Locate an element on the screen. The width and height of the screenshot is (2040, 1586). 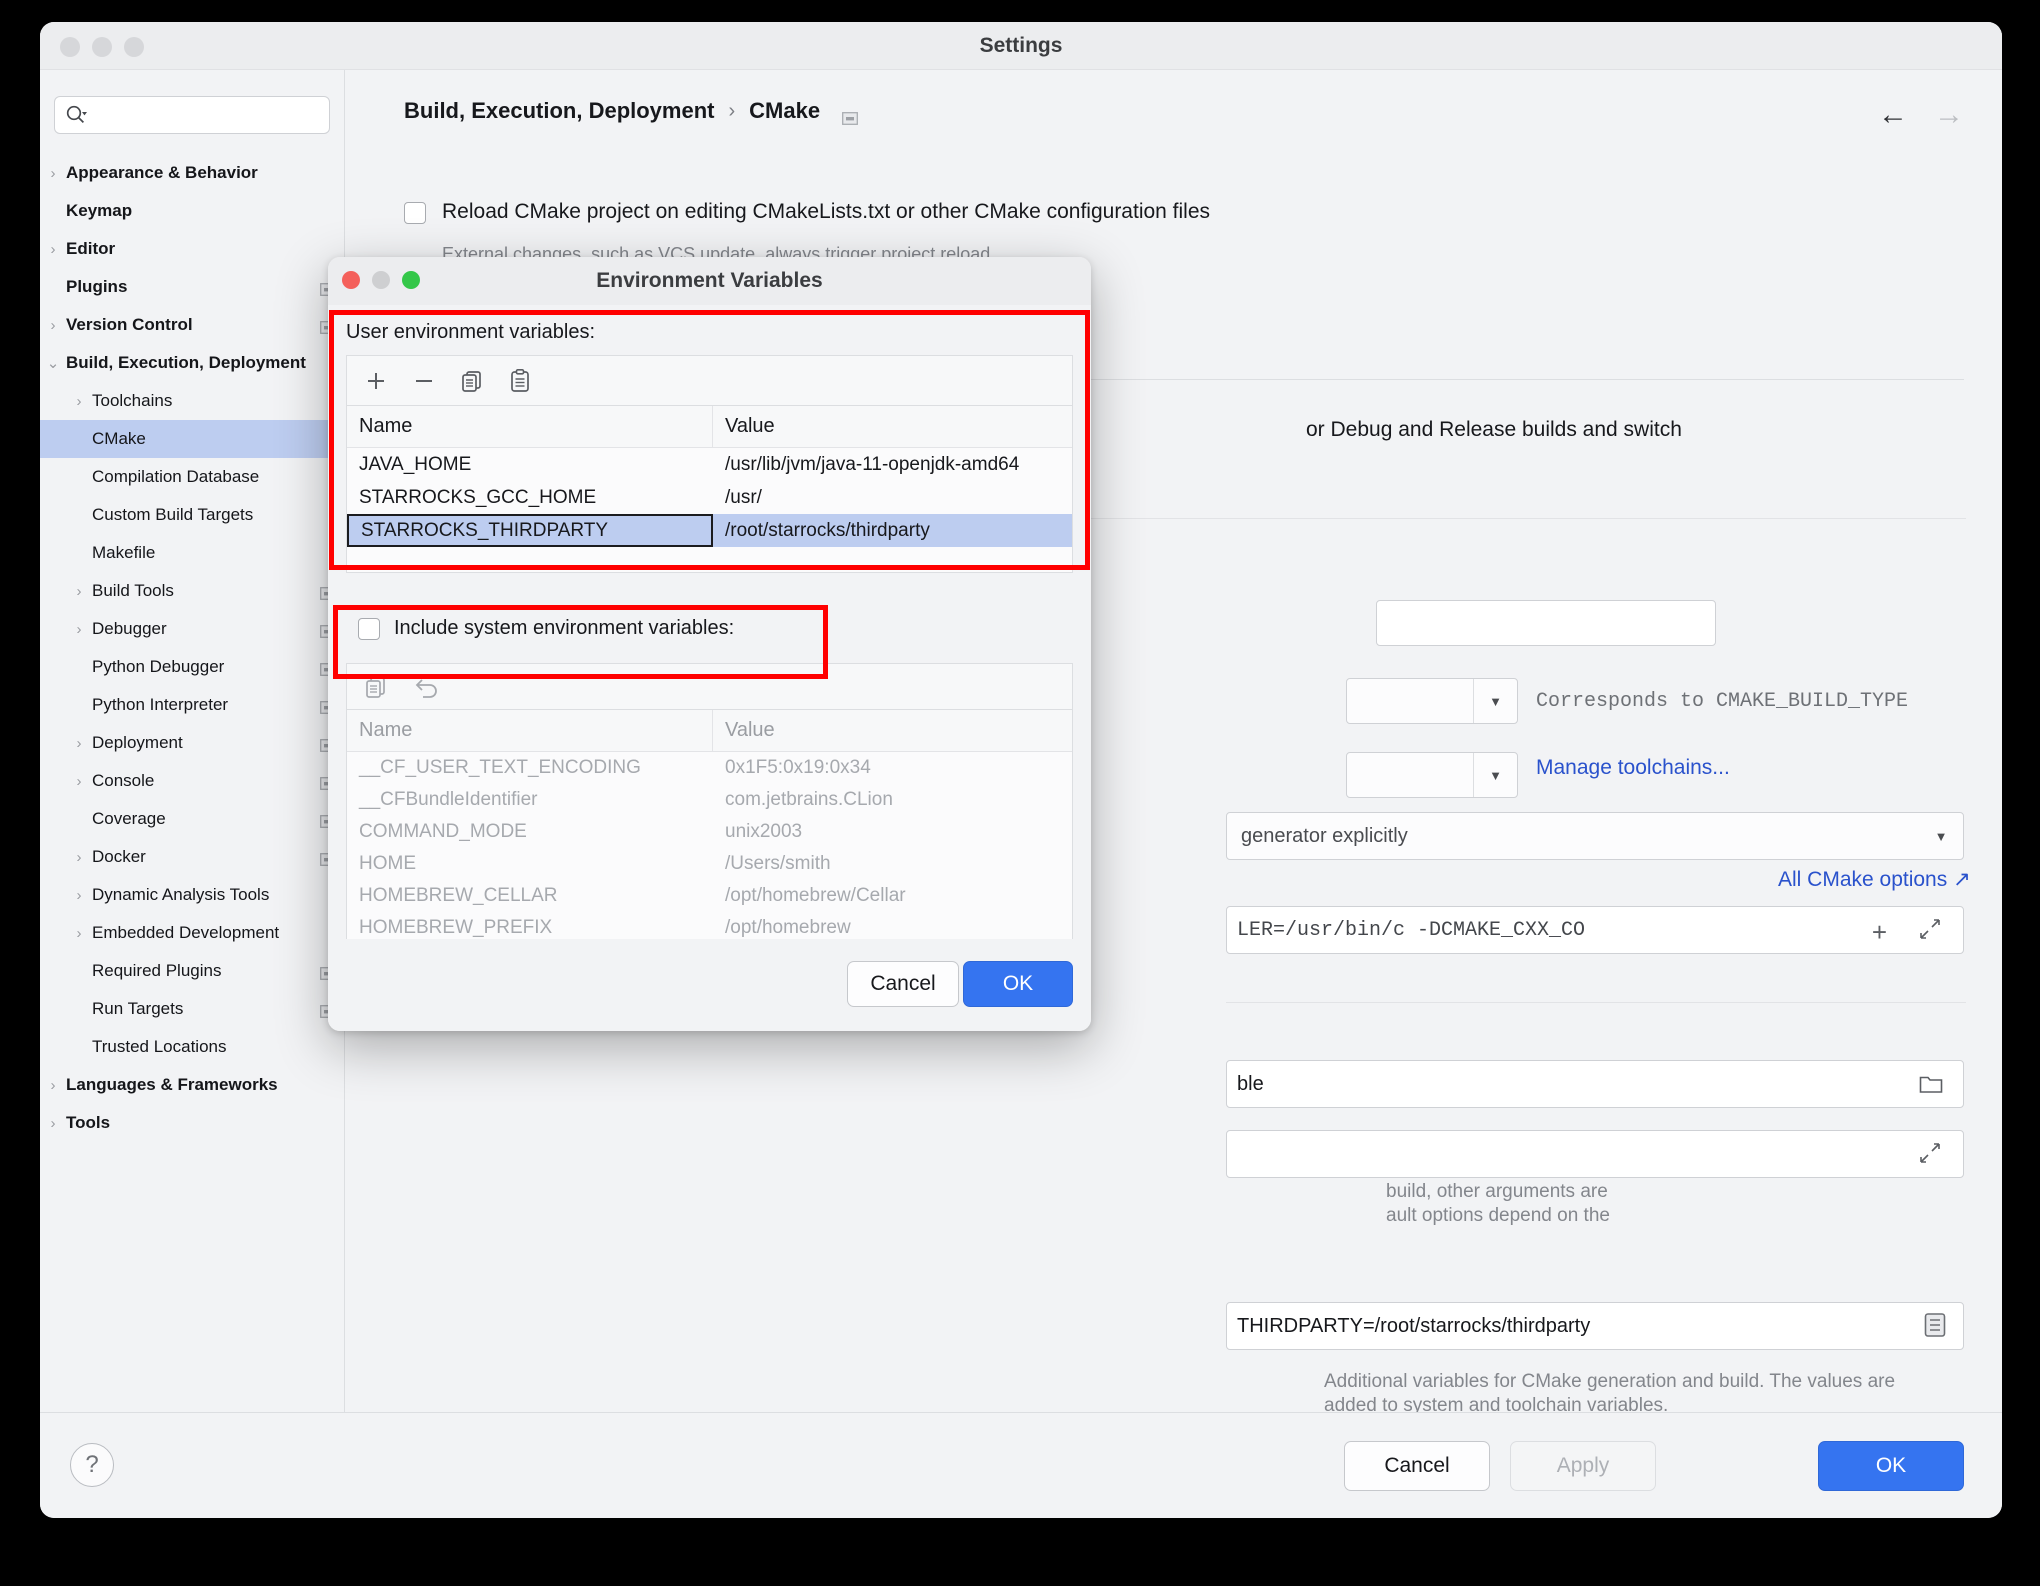
sidebar-item-build-execution-deployment: ⌄ Build, Execution, Deployment is located at coordinates (192, 363).